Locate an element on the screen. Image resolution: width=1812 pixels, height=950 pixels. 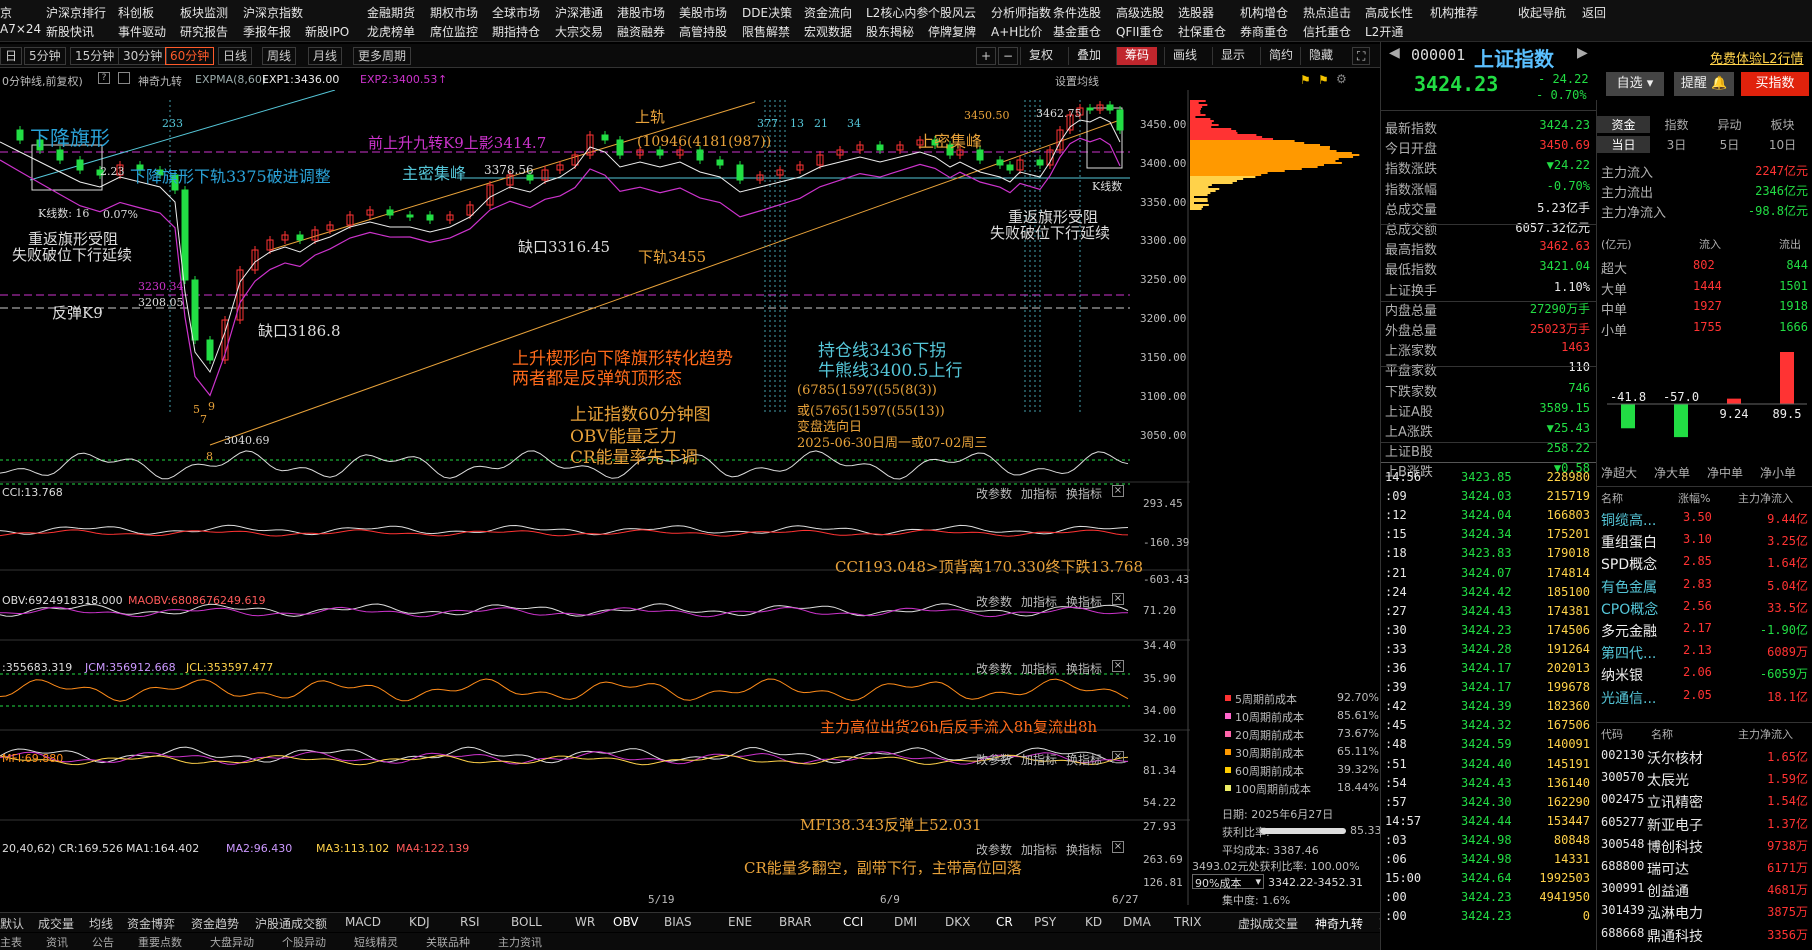
stock-name: 立讯精密 is located at coordinates (1675, 802).